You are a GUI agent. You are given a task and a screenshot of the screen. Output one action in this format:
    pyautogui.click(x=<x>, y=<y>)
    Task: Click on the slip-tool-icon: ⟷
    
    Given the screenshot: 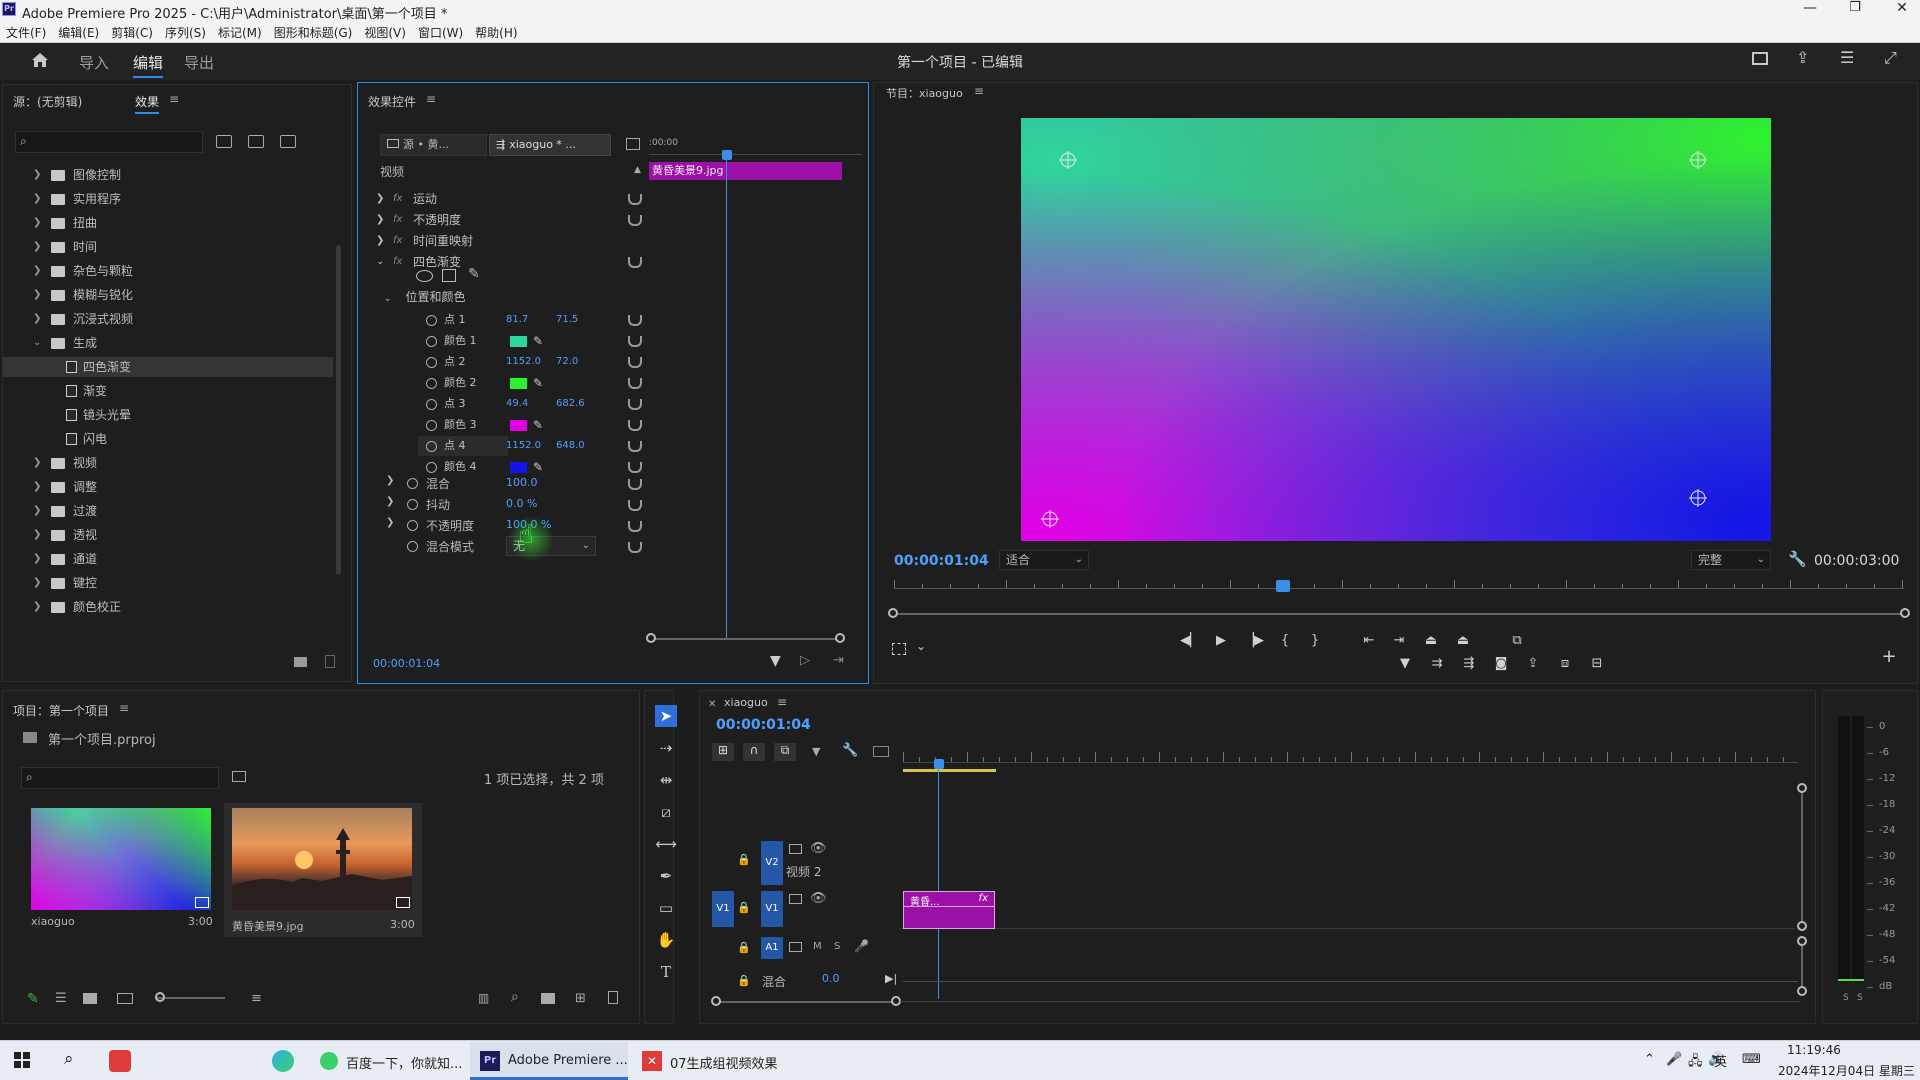 What is the action you would take?
    pyautogui.click(x=666, y=844)
    